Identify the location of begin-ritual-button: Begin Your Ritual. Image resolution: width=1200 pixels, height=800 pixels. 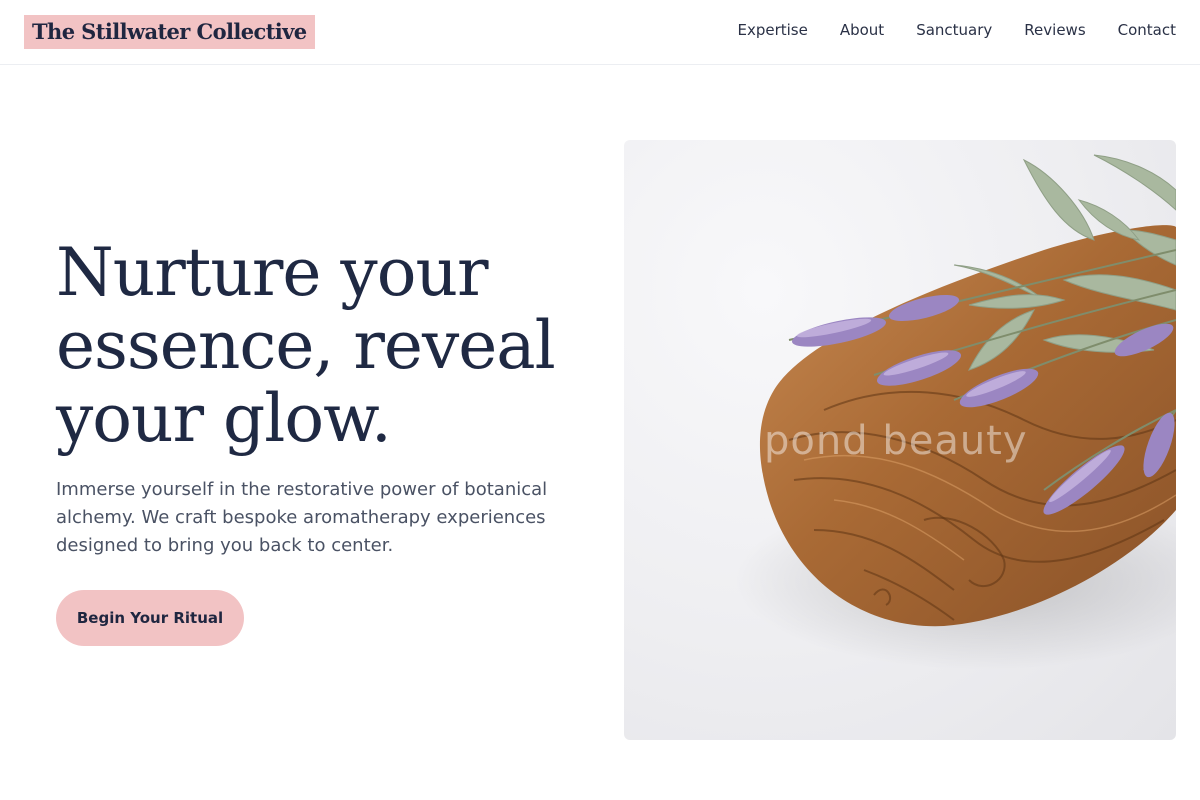
(150, 618).